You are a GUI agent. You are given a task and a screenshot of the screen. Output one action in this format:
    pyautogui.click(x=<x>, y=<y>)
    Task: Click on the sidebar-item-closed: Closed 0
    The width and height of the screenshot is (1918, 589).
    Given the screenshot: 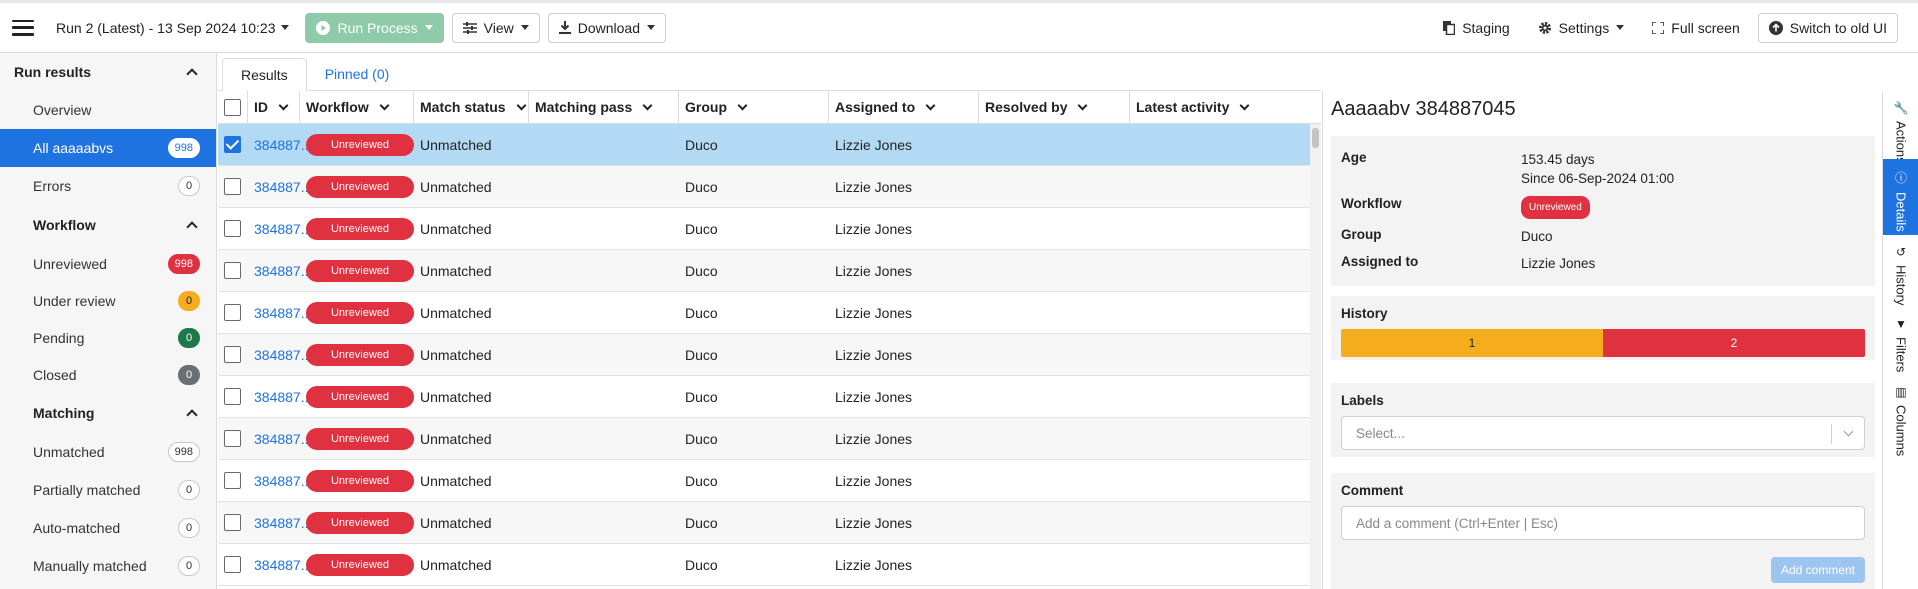 What is the action you would take?
    pyautogui.click(x=108, y=374)
    